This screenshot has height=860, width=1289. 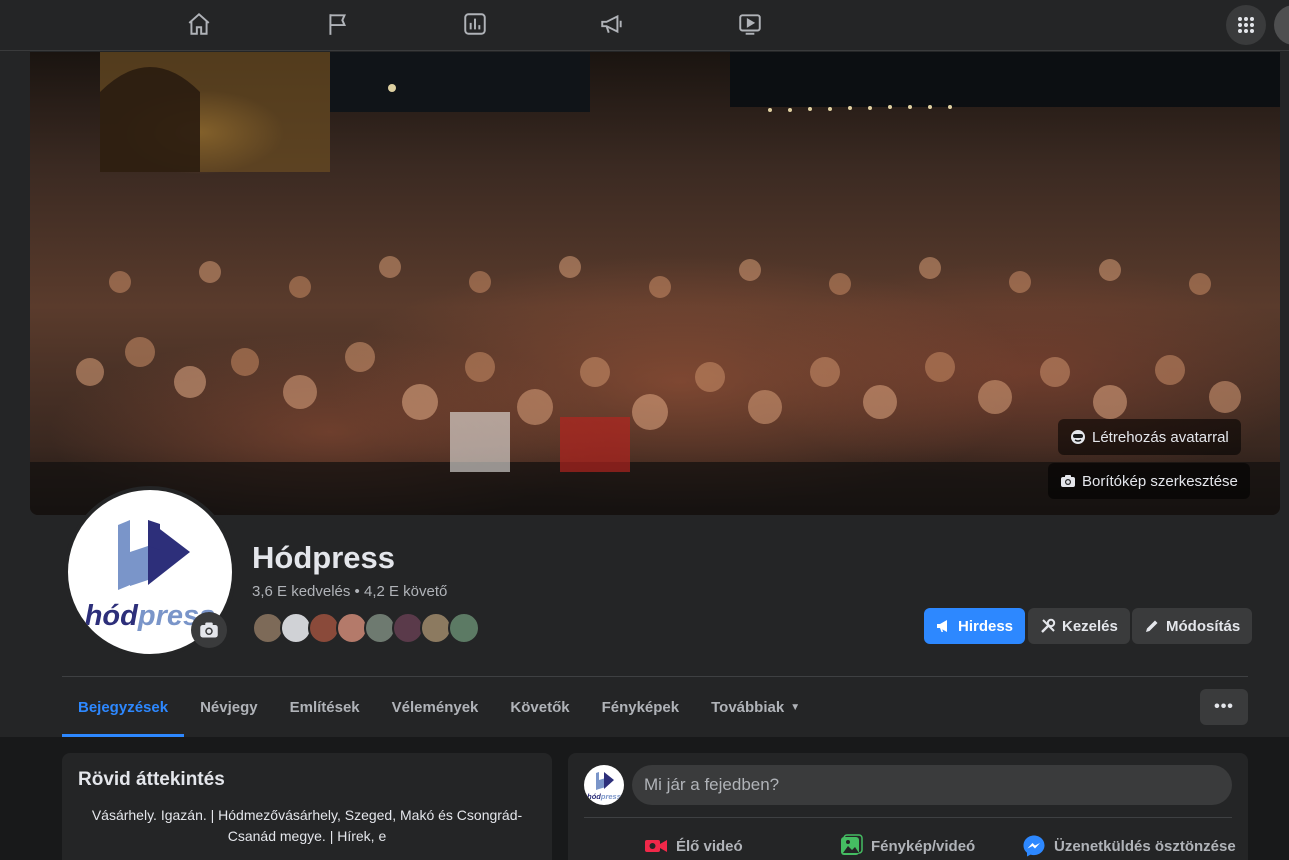 I want to click on composer-placeholder: Mi jár a fejedben?, so click(x=712, y=784).